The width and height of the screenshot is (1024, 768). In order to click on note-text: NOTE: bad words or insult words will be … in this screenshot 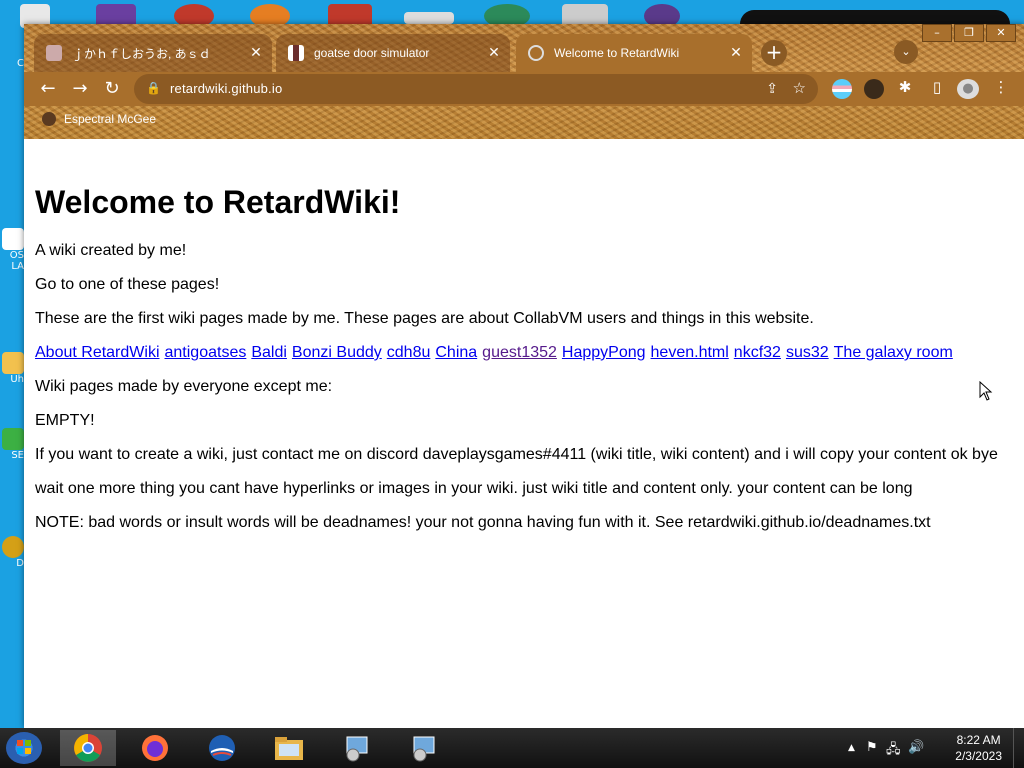, I will do `click(483, 522)`.